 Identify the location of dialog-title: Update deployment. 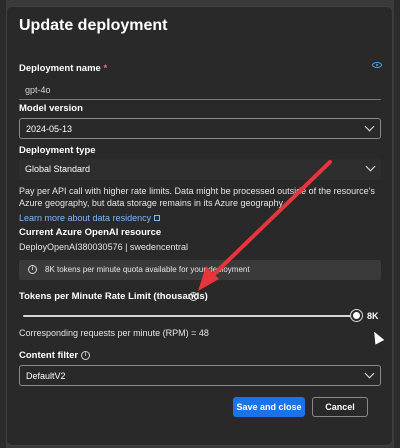
(93, 25).